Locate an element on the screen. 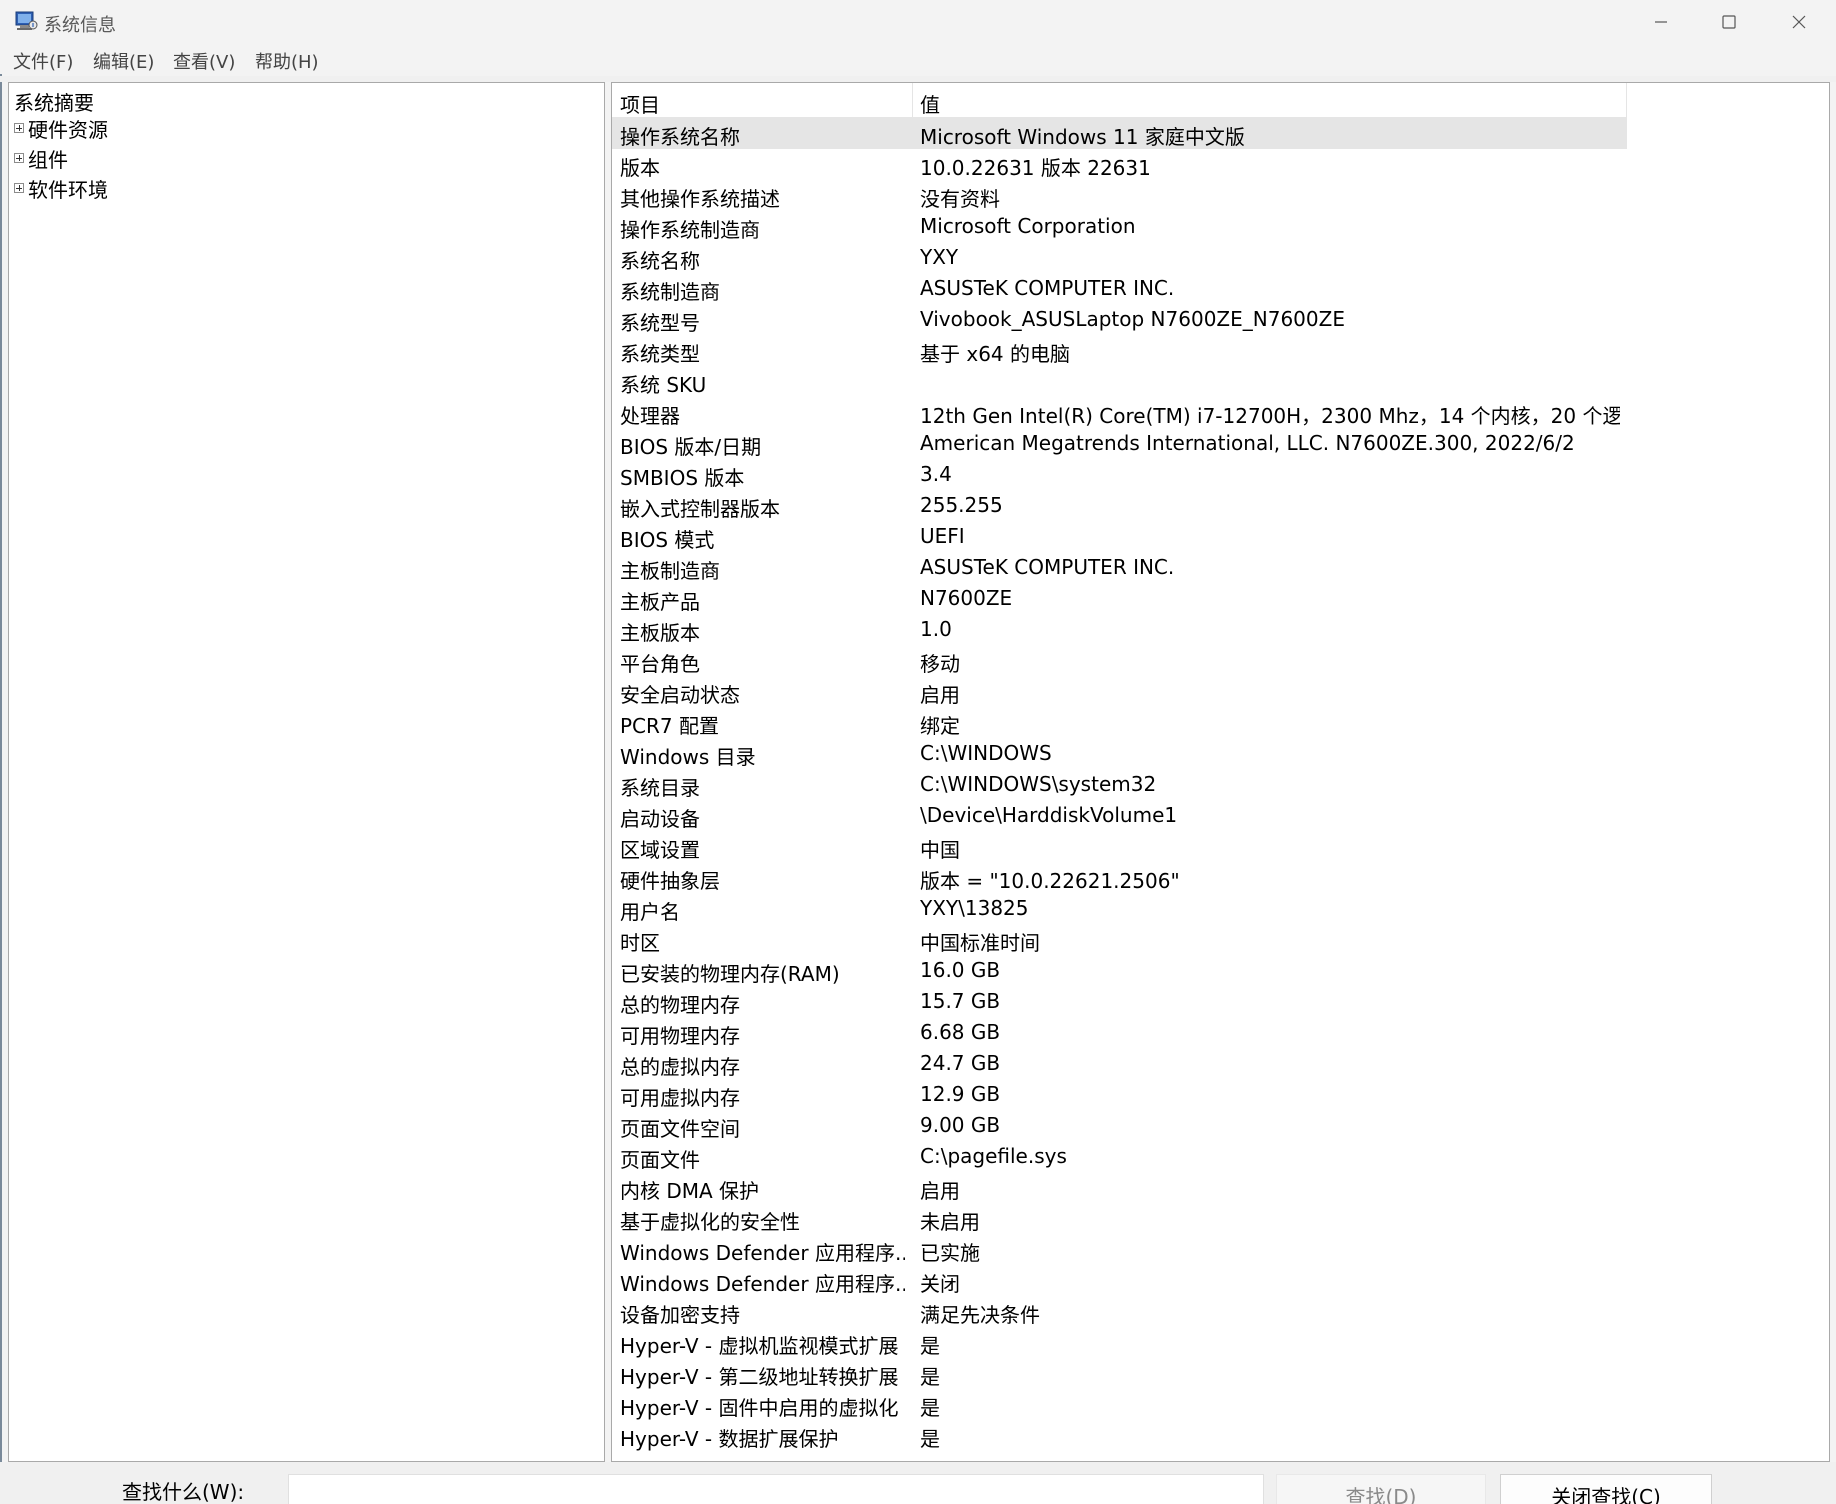  tree-item-components: 组件 is located at coordinates (41, 158).